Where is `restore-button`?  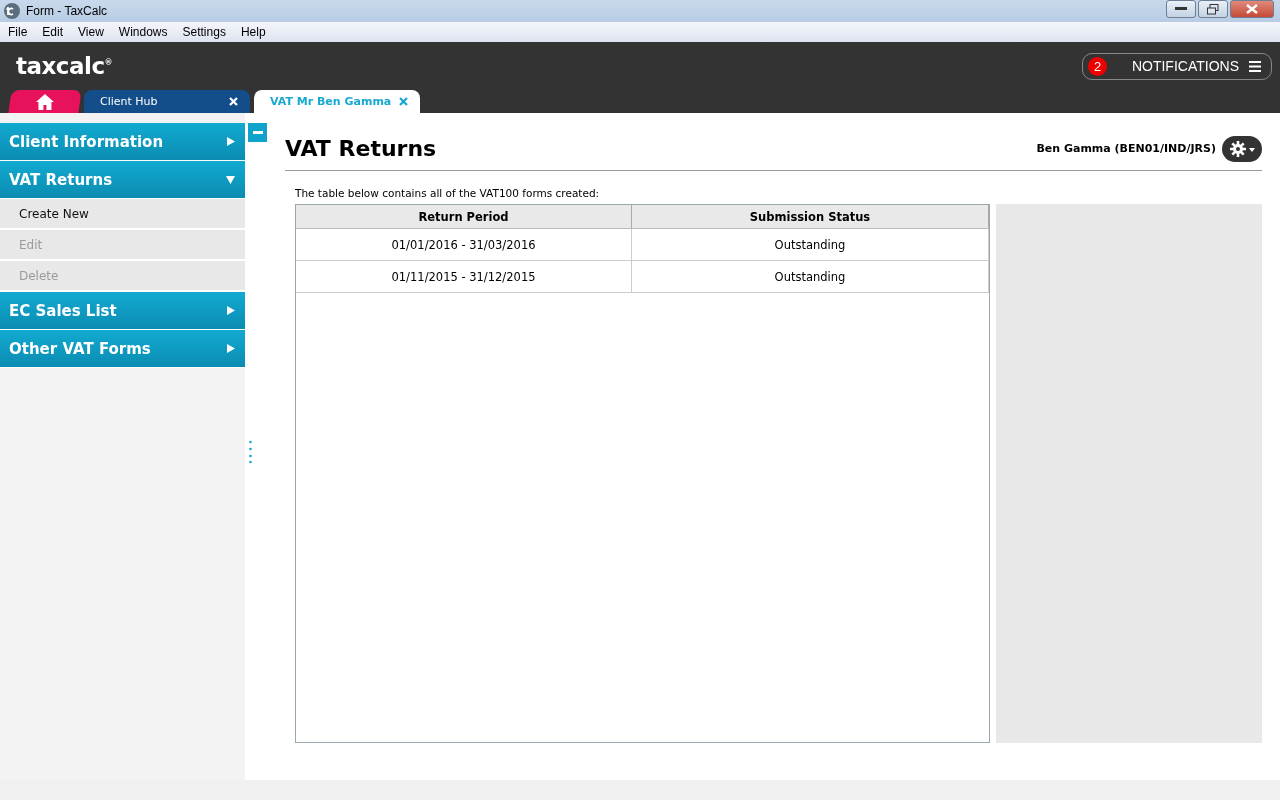 restore-button is located at coordinates (1213, 9).